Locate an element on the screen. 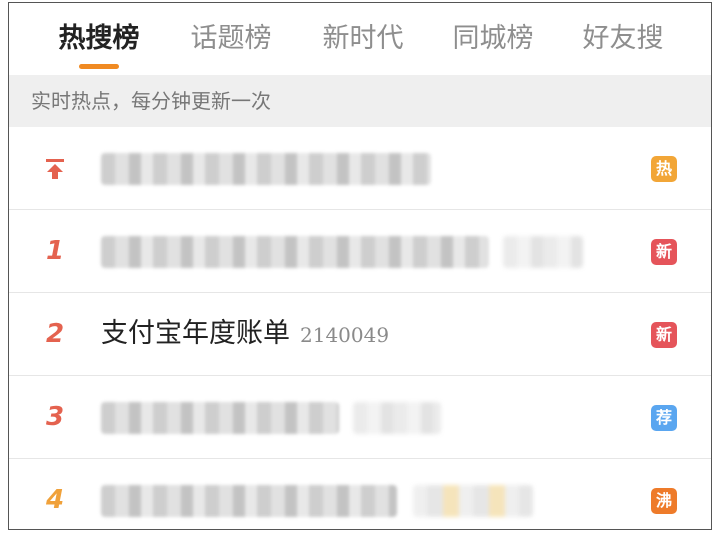 This screenshot has height=540, width=720. list-item: 3 荐 is located at coordinates (360, 417).